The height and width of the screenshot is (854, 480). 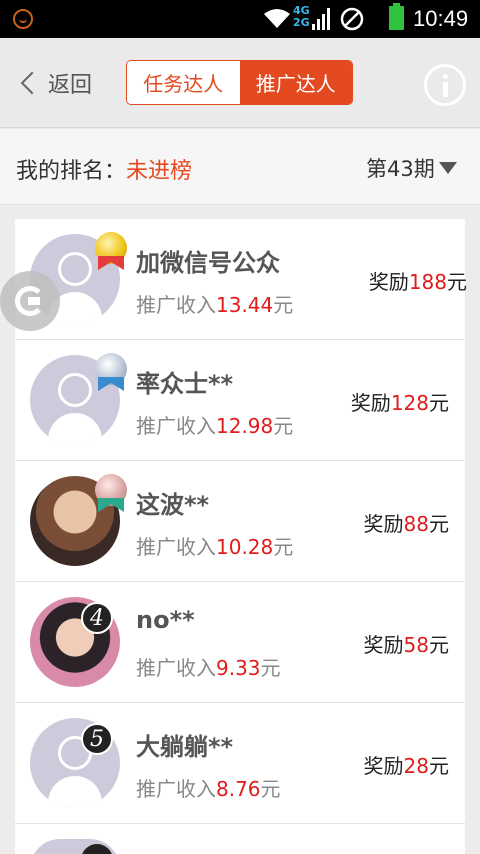 I want to click on list-item: 加微信号公众 推广收入13.44元 奖励188元, so click(x=241, y=279).